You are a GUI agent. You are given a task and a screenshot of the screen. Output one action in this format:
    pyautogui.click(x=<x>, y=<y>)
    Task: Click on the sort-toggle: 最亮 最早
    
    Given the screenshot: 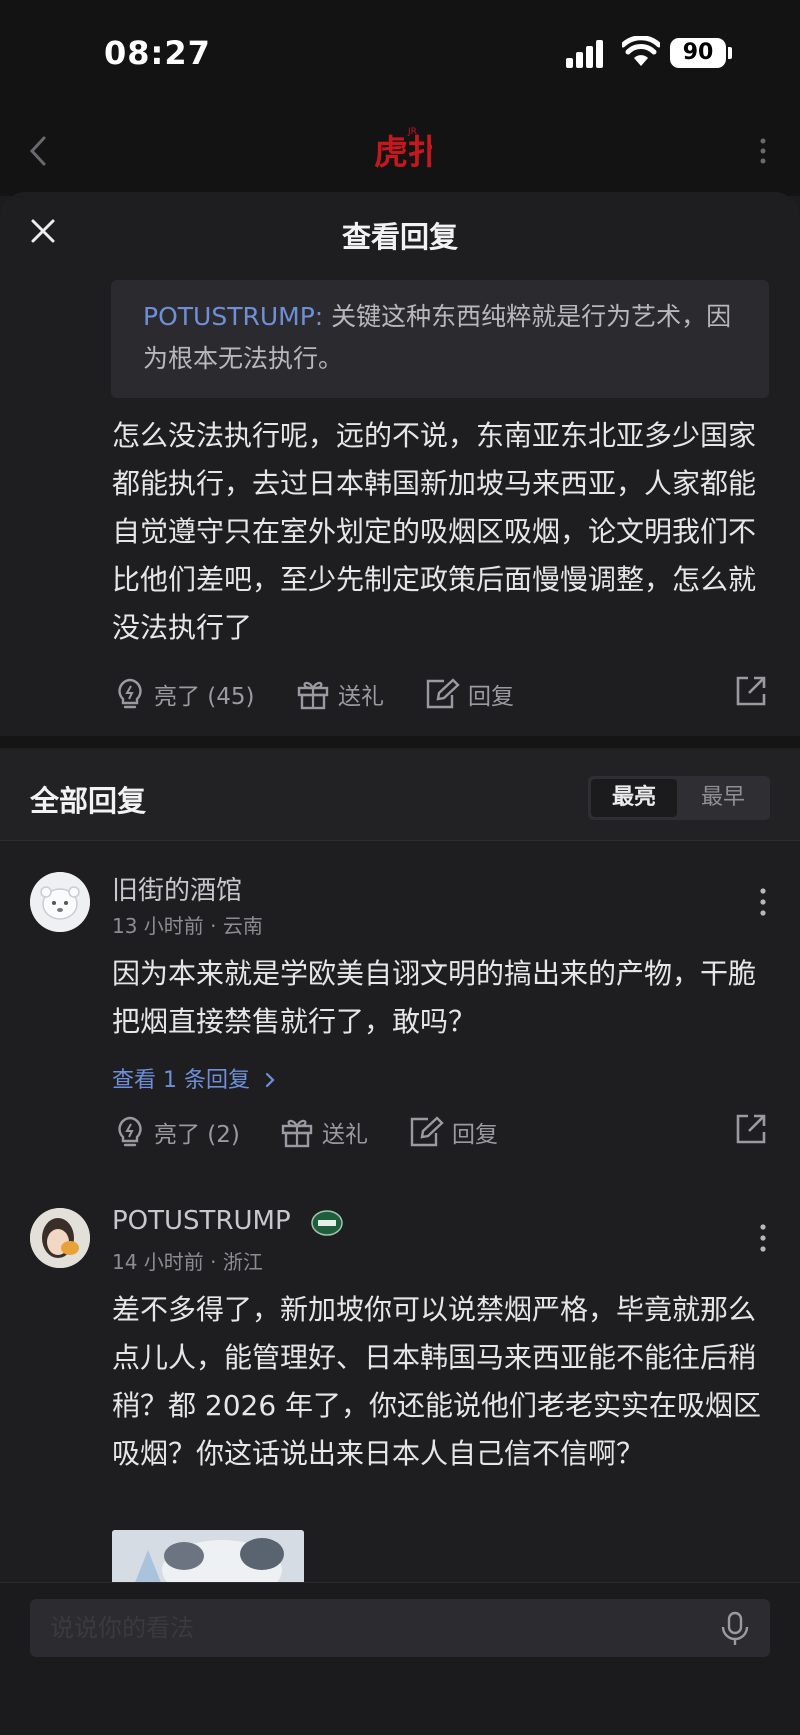 What is the action you would take?
    pyautogui.click(x=679, y=798)
    